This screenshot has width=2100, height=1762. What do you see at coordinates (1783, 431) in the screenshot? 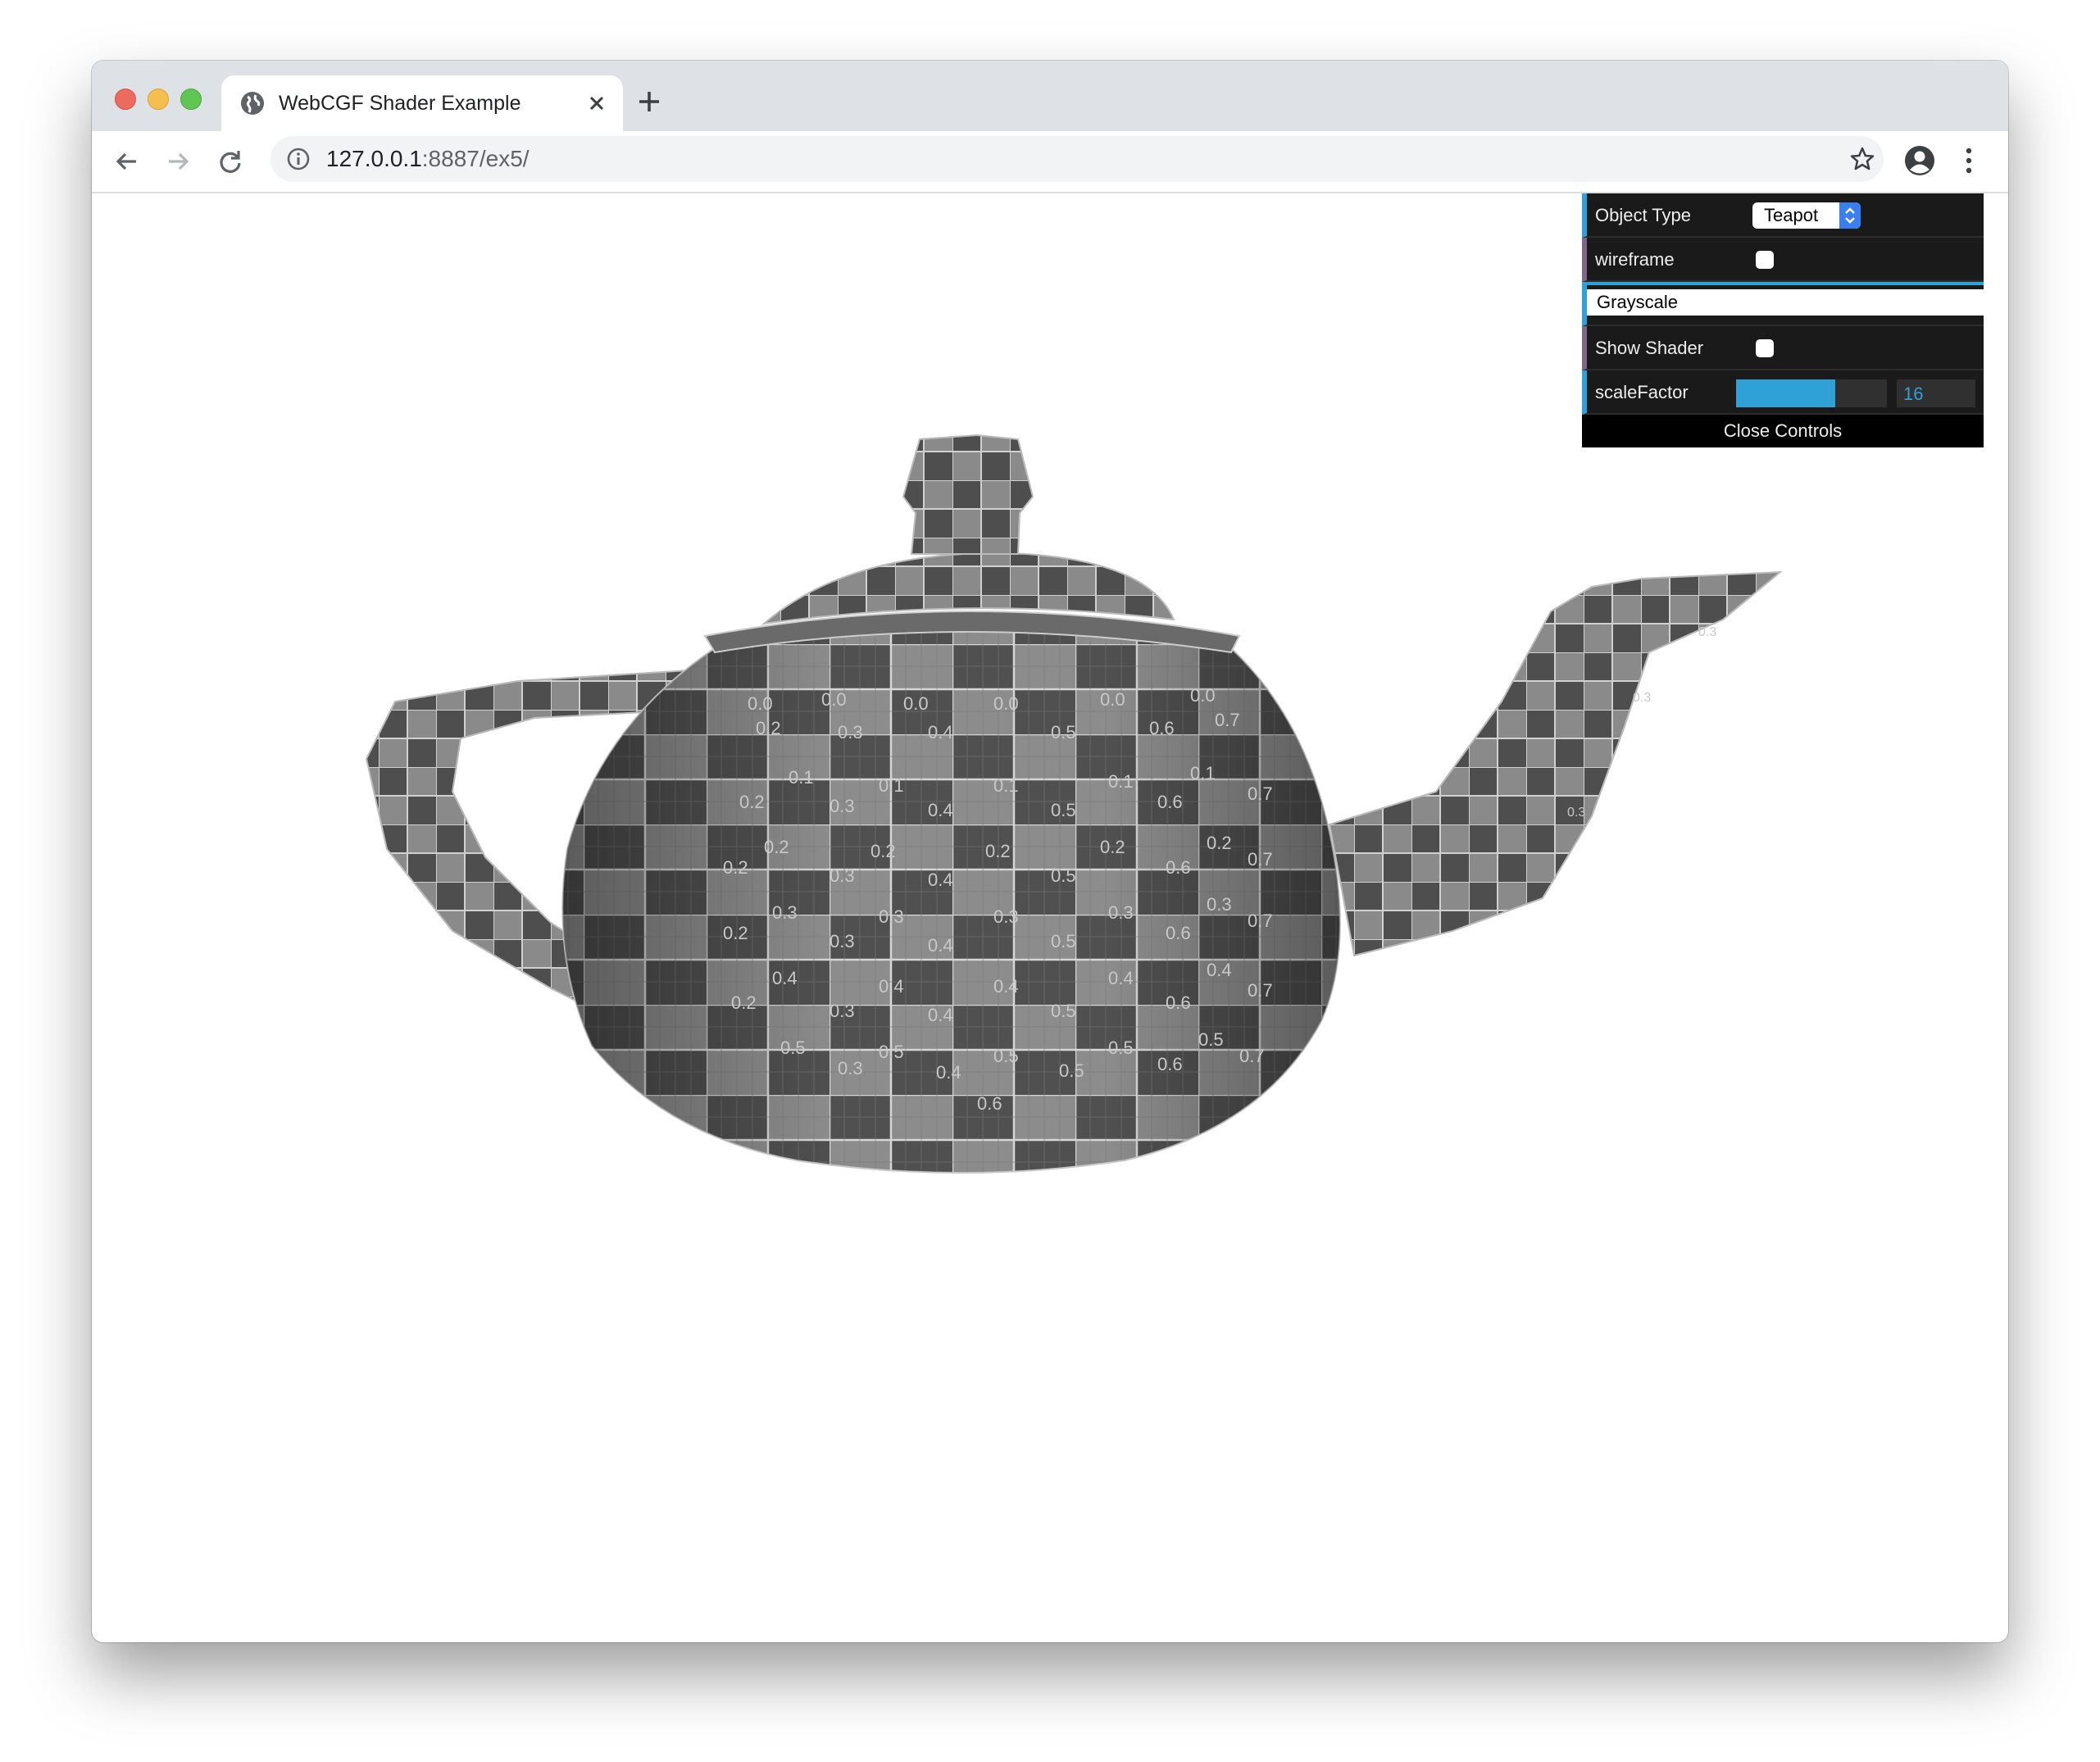
I see `close-controls-button: Close Controls` at bounding box center [1783, 431].